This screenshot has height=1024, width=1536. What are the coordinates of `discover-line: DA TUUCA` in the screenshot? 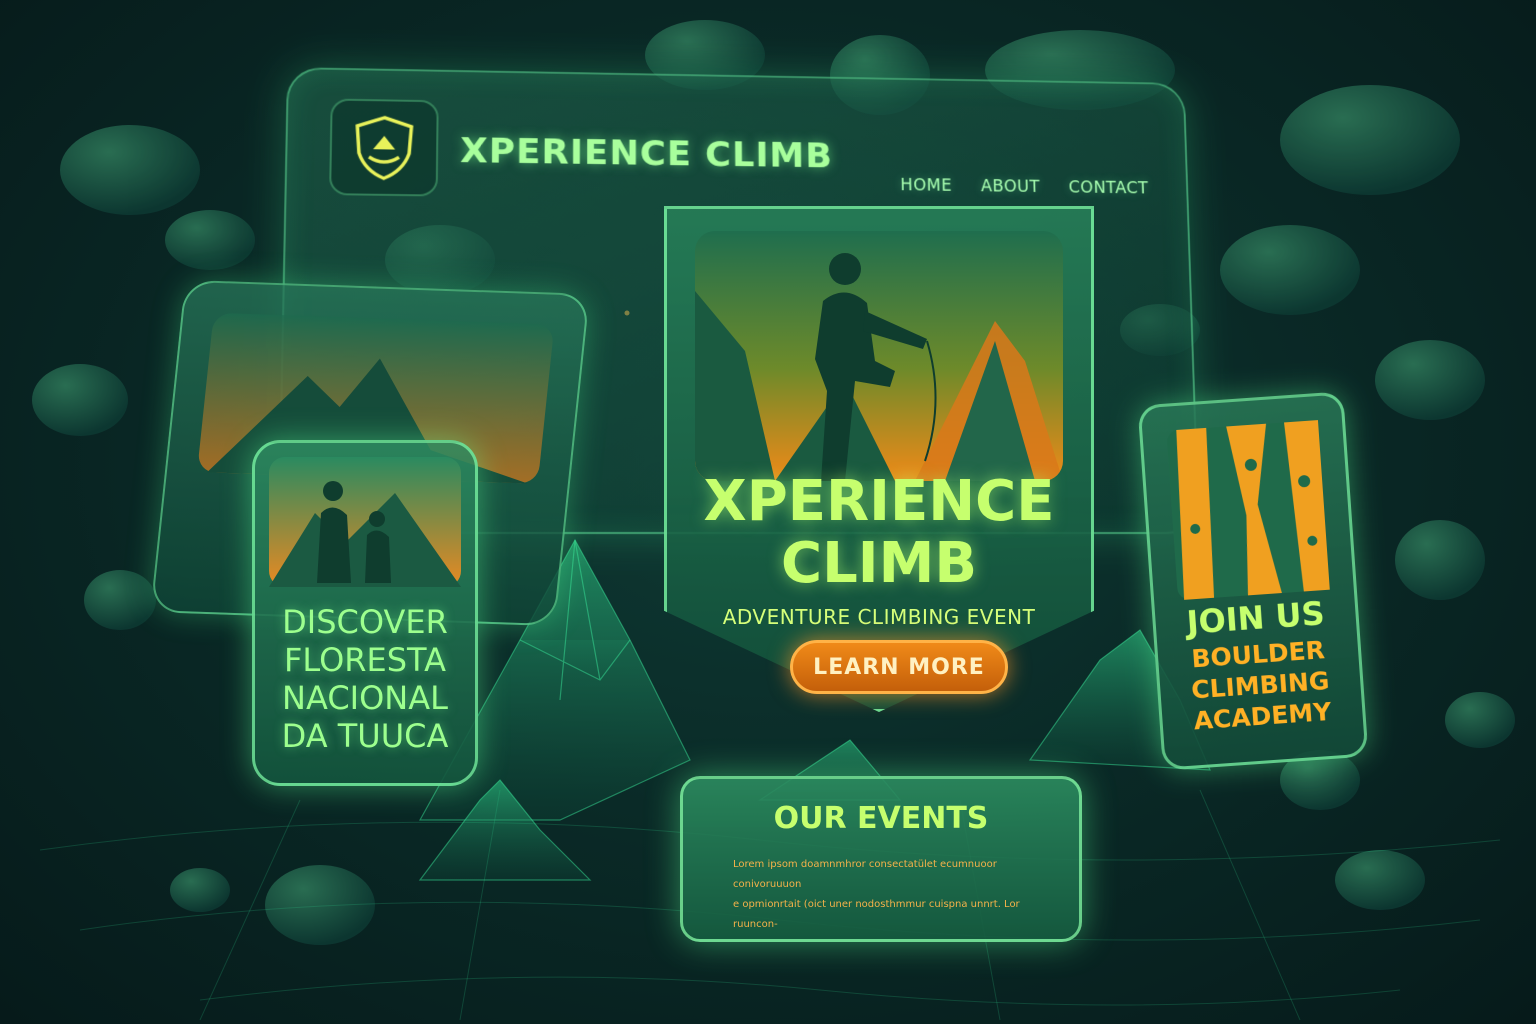 It's located at (365, 736).